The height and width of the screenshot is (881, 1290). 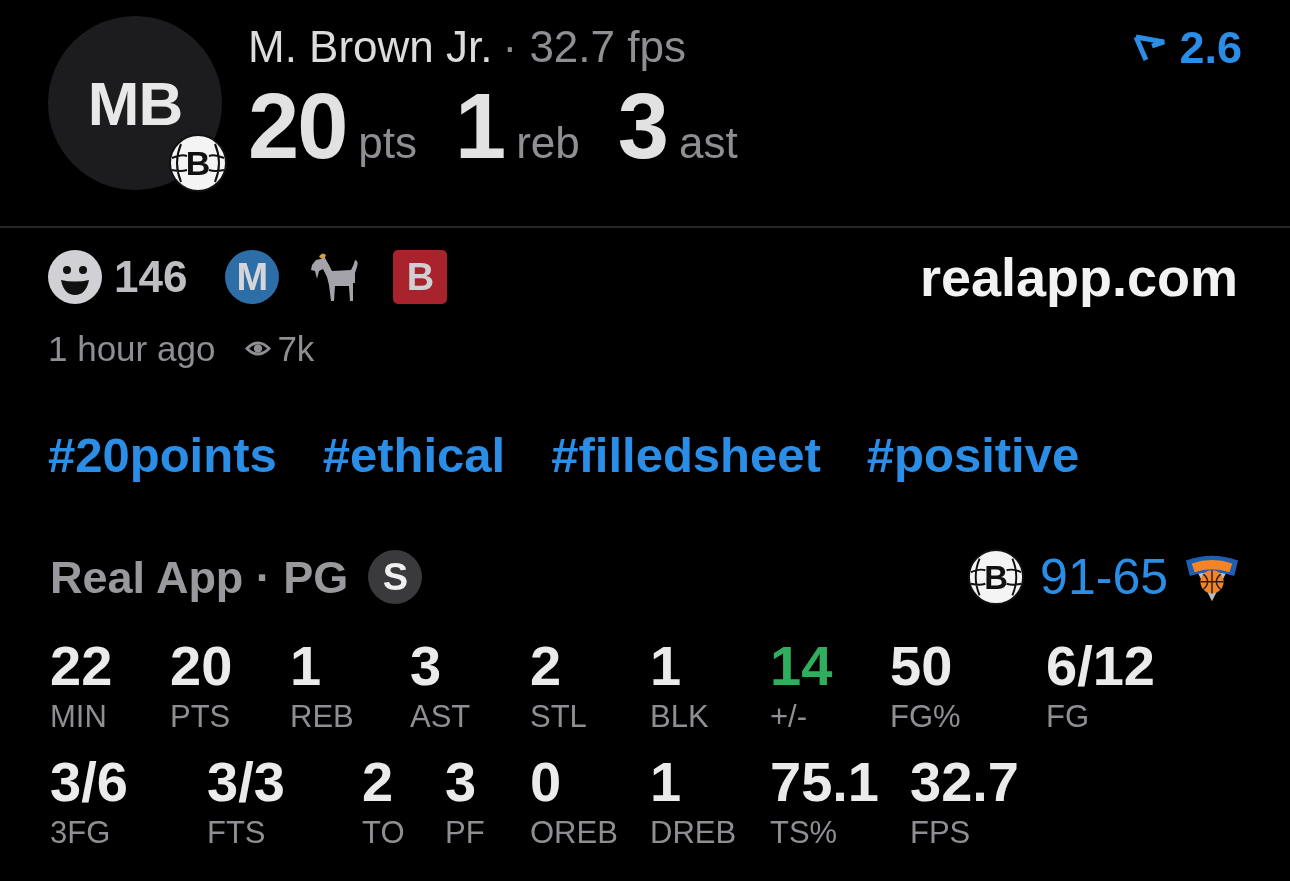 What do you see at coordinates (548, 143) in the screenshot?
I see `stat-unit: reb` at bounding box center [548, 143].